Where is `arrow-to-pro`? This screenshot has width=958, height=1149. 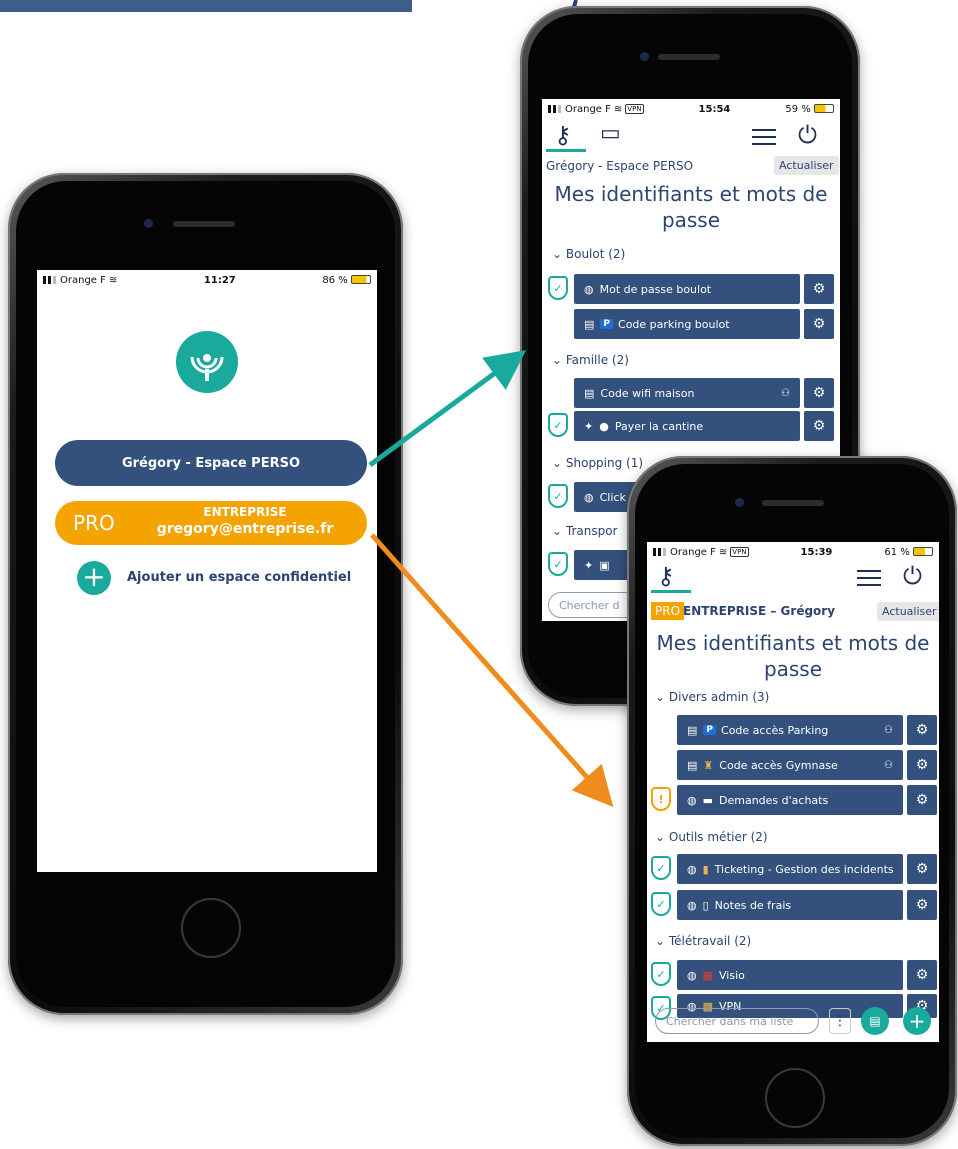
arrow-to-pro is located at coordinates (492, 670).